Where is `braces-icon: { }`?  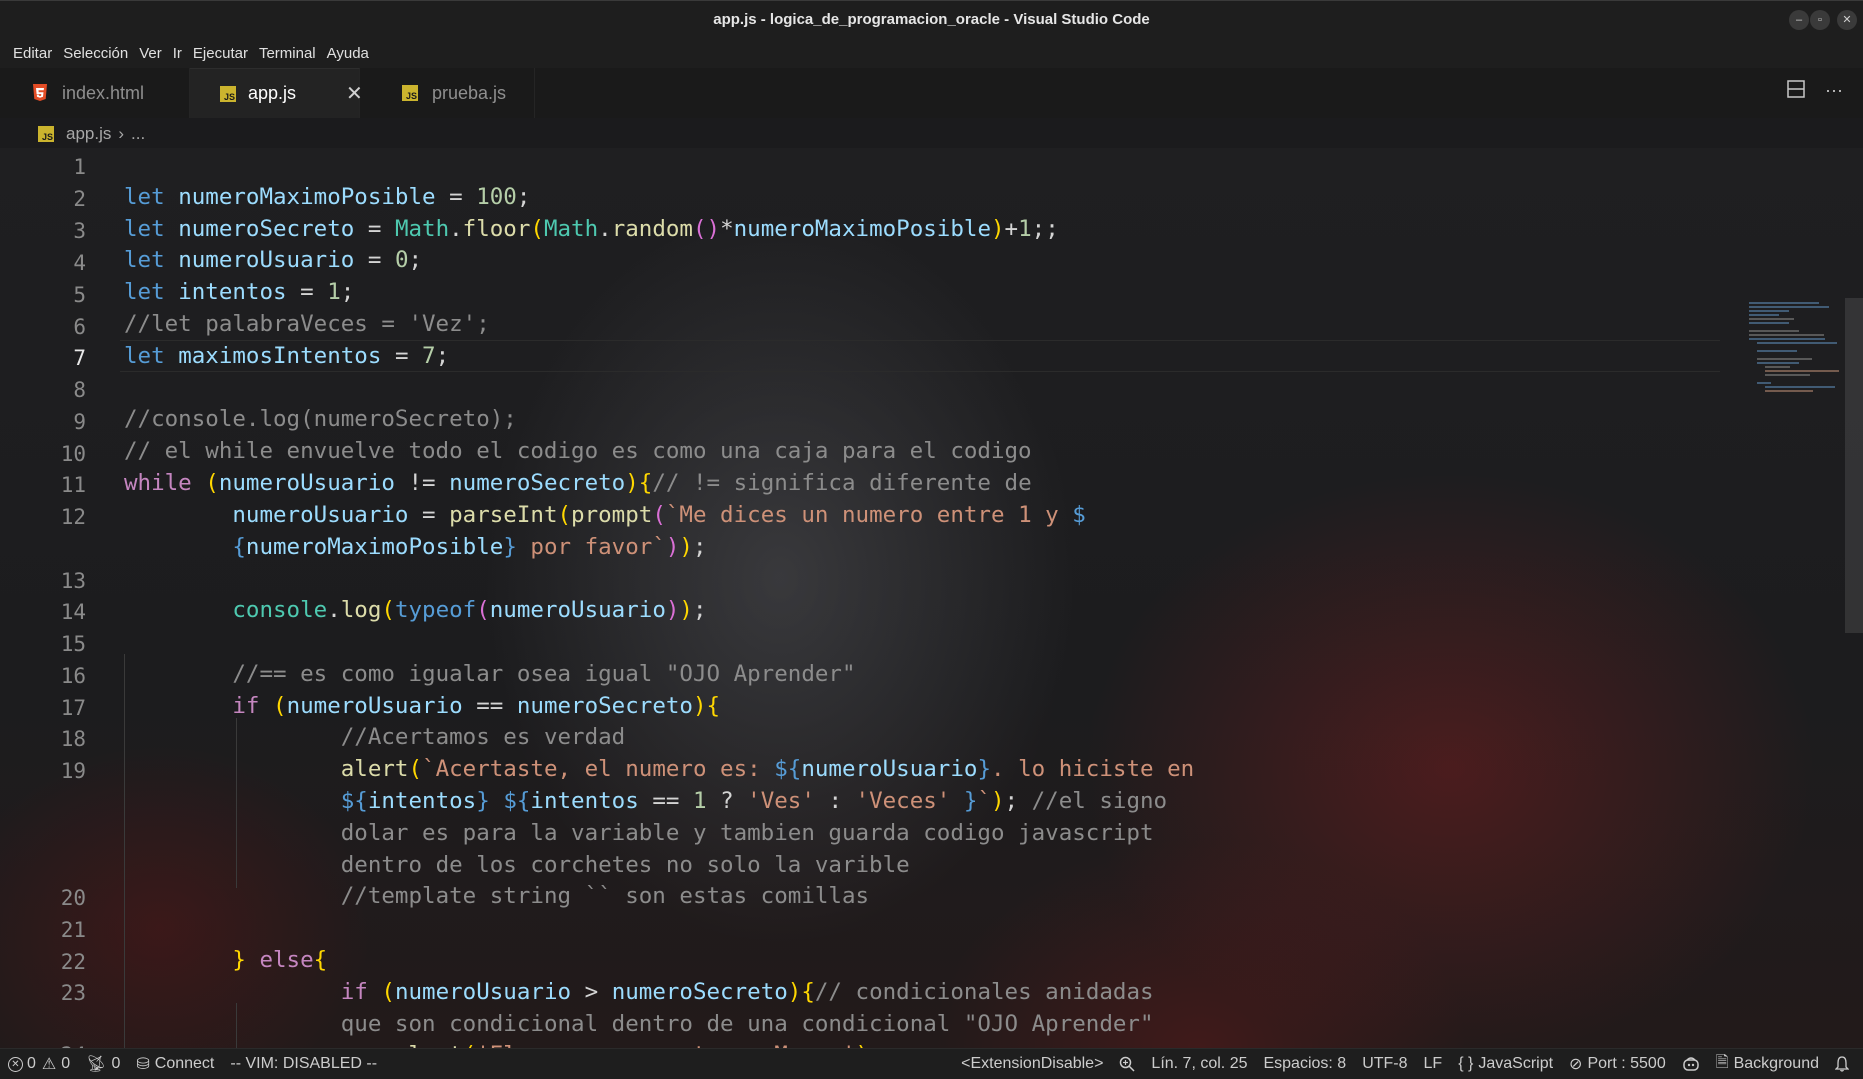 braces-icon: { } is located at coordinates (1466, 1063).